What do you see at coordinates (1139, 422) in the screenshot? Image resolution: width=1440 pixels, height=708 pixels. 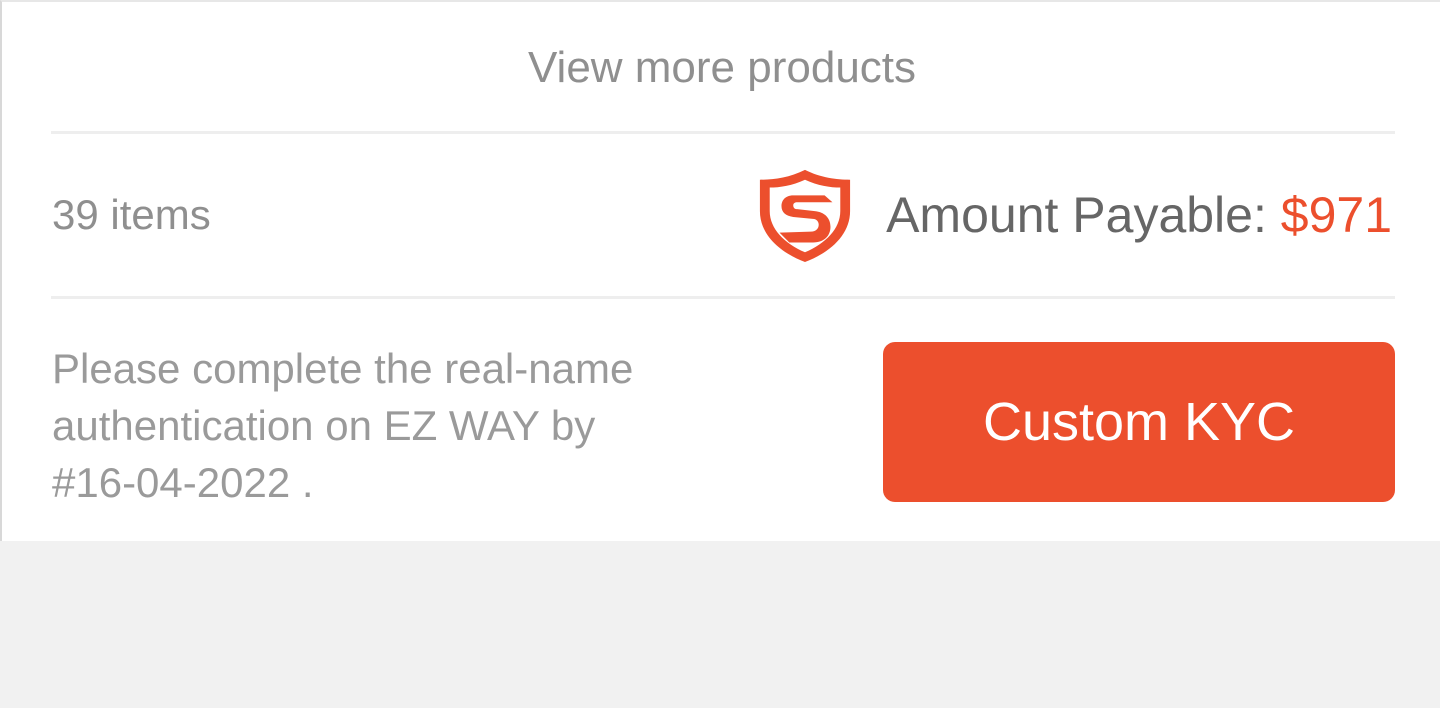 I see `custom-kyc-button: Custom KYC` at bounding box center [1139, 422].